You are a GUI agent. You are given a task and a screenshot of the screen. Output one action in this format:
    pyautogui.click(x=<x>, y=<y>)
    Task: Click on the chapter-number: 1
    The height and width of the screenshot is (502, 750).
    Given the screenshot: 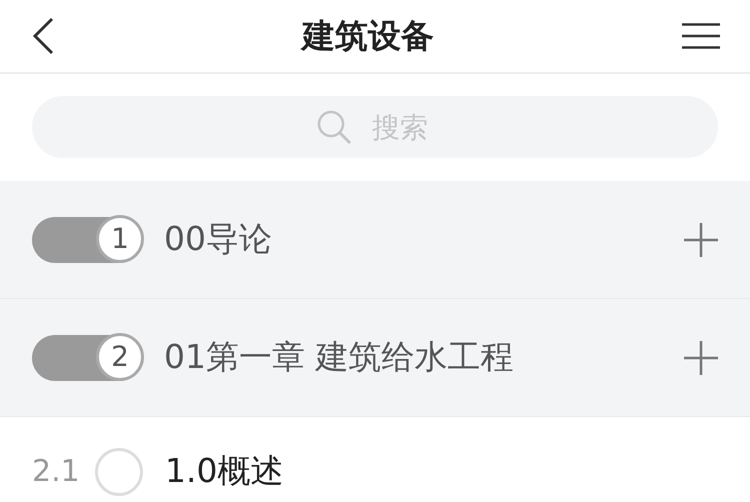 What is the action you would take?
    pyautogui.click(x=120, y=238)
    